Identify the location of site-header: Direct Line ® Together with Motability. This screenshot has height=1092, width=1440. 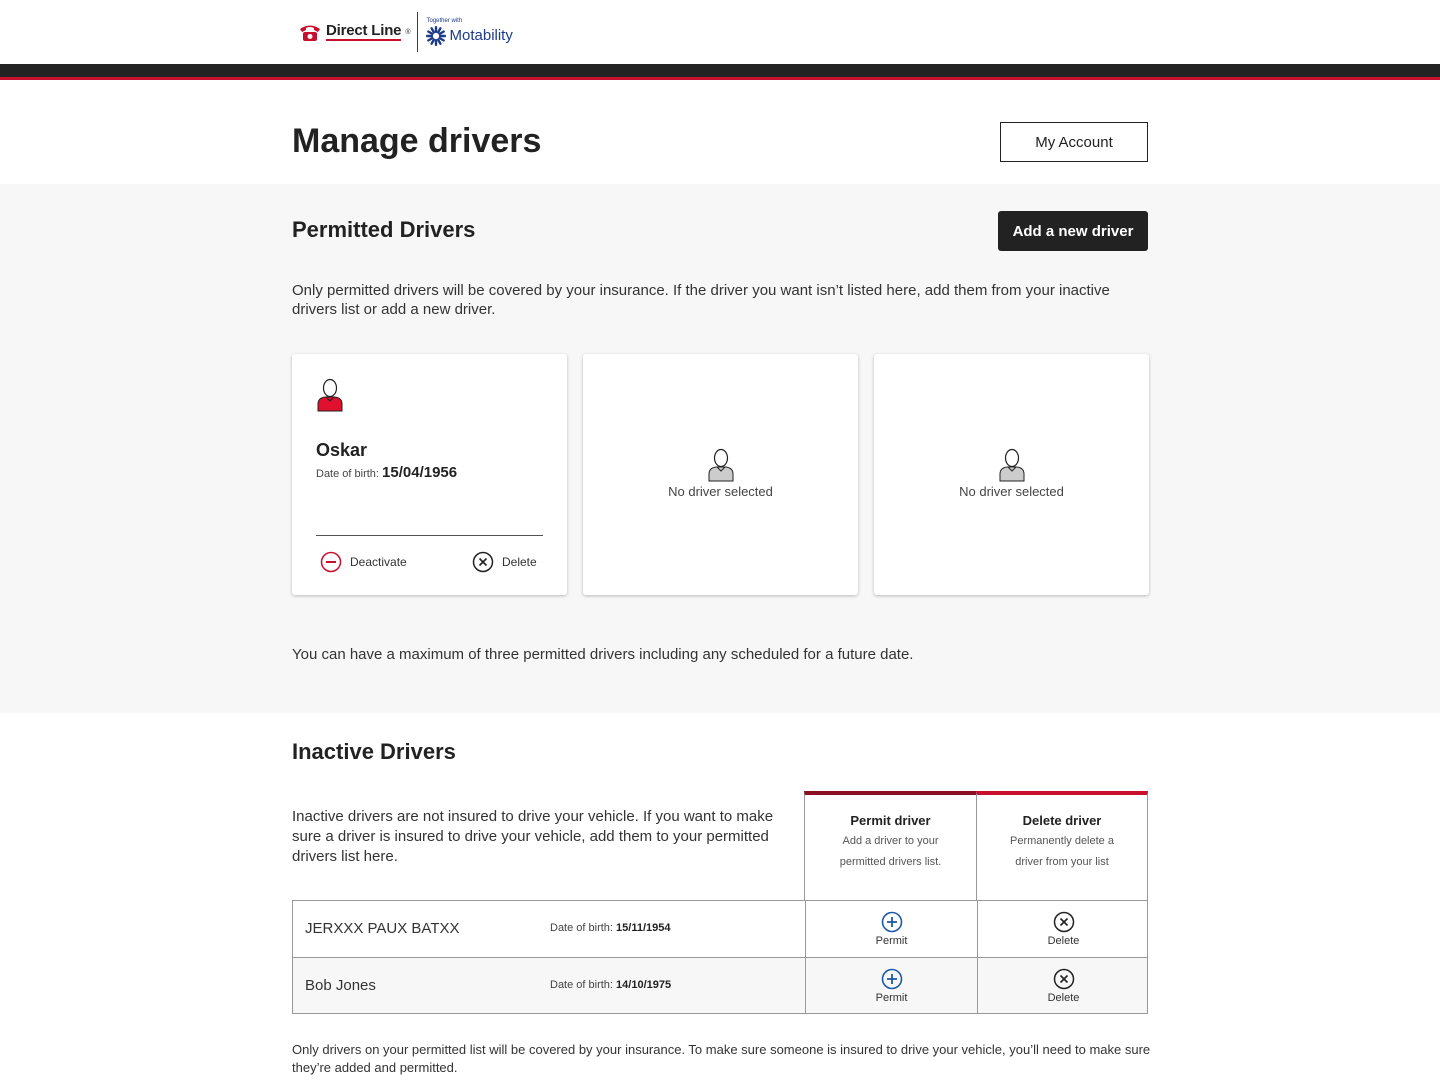
(720, 32).